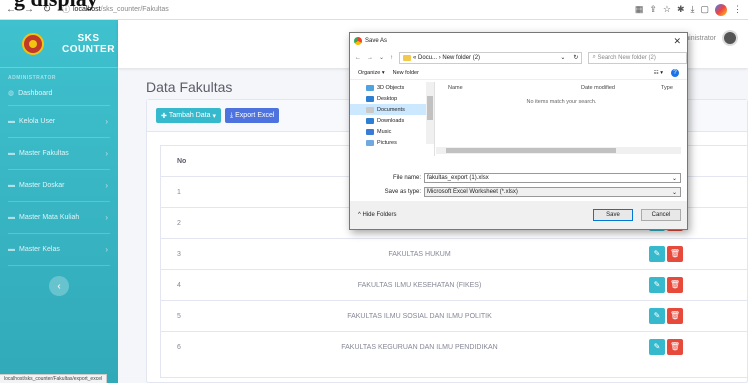 This screenshot has height=383, width=748. What do you see at coordinates (359, 215) in the screenshot?
I see `chevron-up-icon: ^` at bounding box center [359, 215].